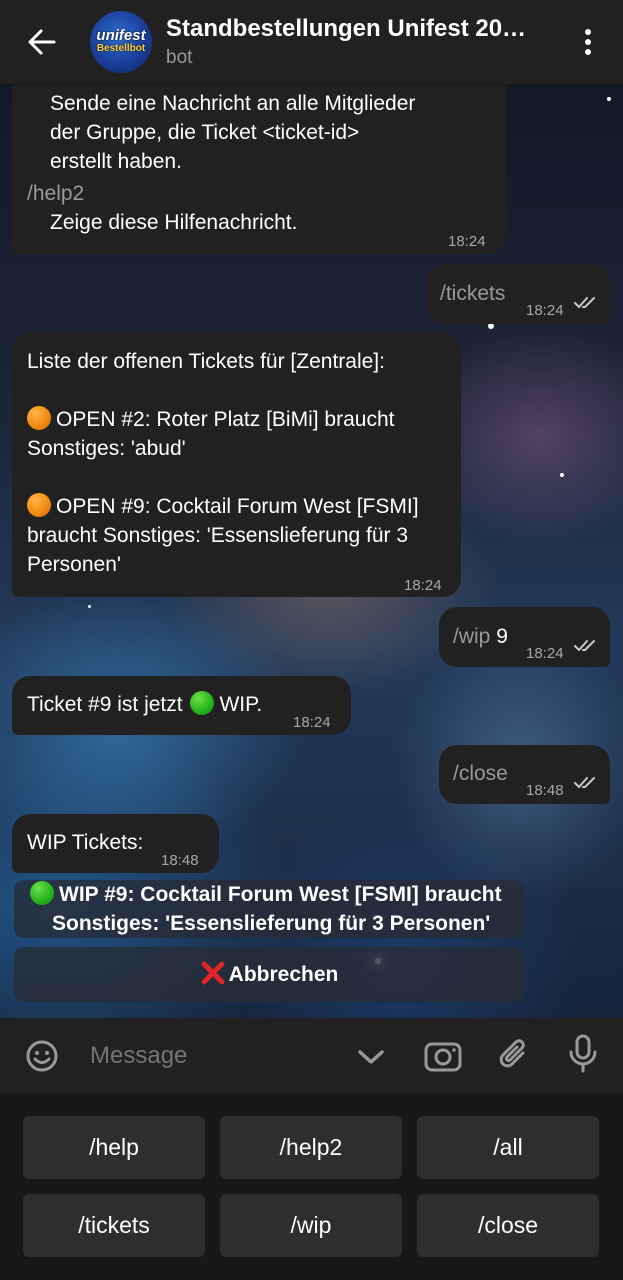 Image resolution: width=623 pixels, height=1280 pixels. What do you see at coordinates (233, 103) in the screenshot?
I see `message-text: Sende eine Nachricht an alle Mitglieder` at bounding box center [233, 103].